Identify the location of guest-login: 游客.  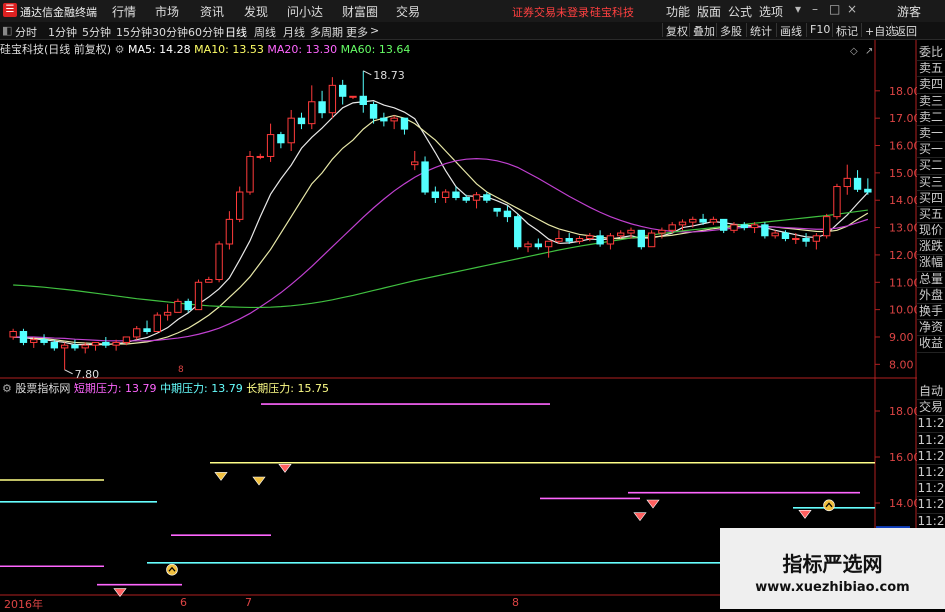
(909, 11).